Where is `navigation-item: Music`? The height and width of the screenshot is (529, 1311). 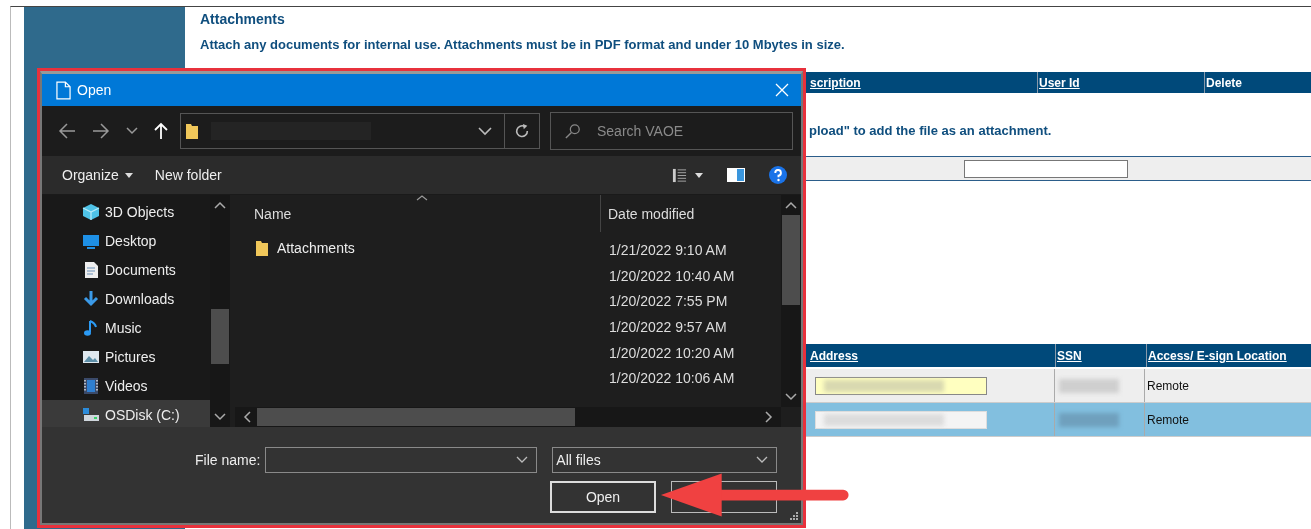 navigation-item: Music is located at coordinates (126, 327).